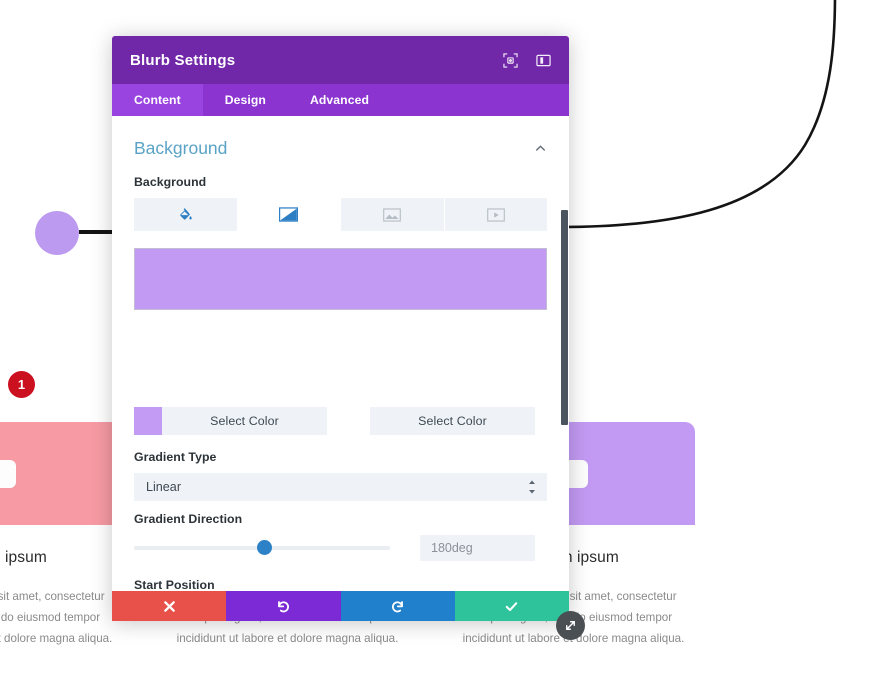  I want to click on decorative-circle, so click(57, 233).